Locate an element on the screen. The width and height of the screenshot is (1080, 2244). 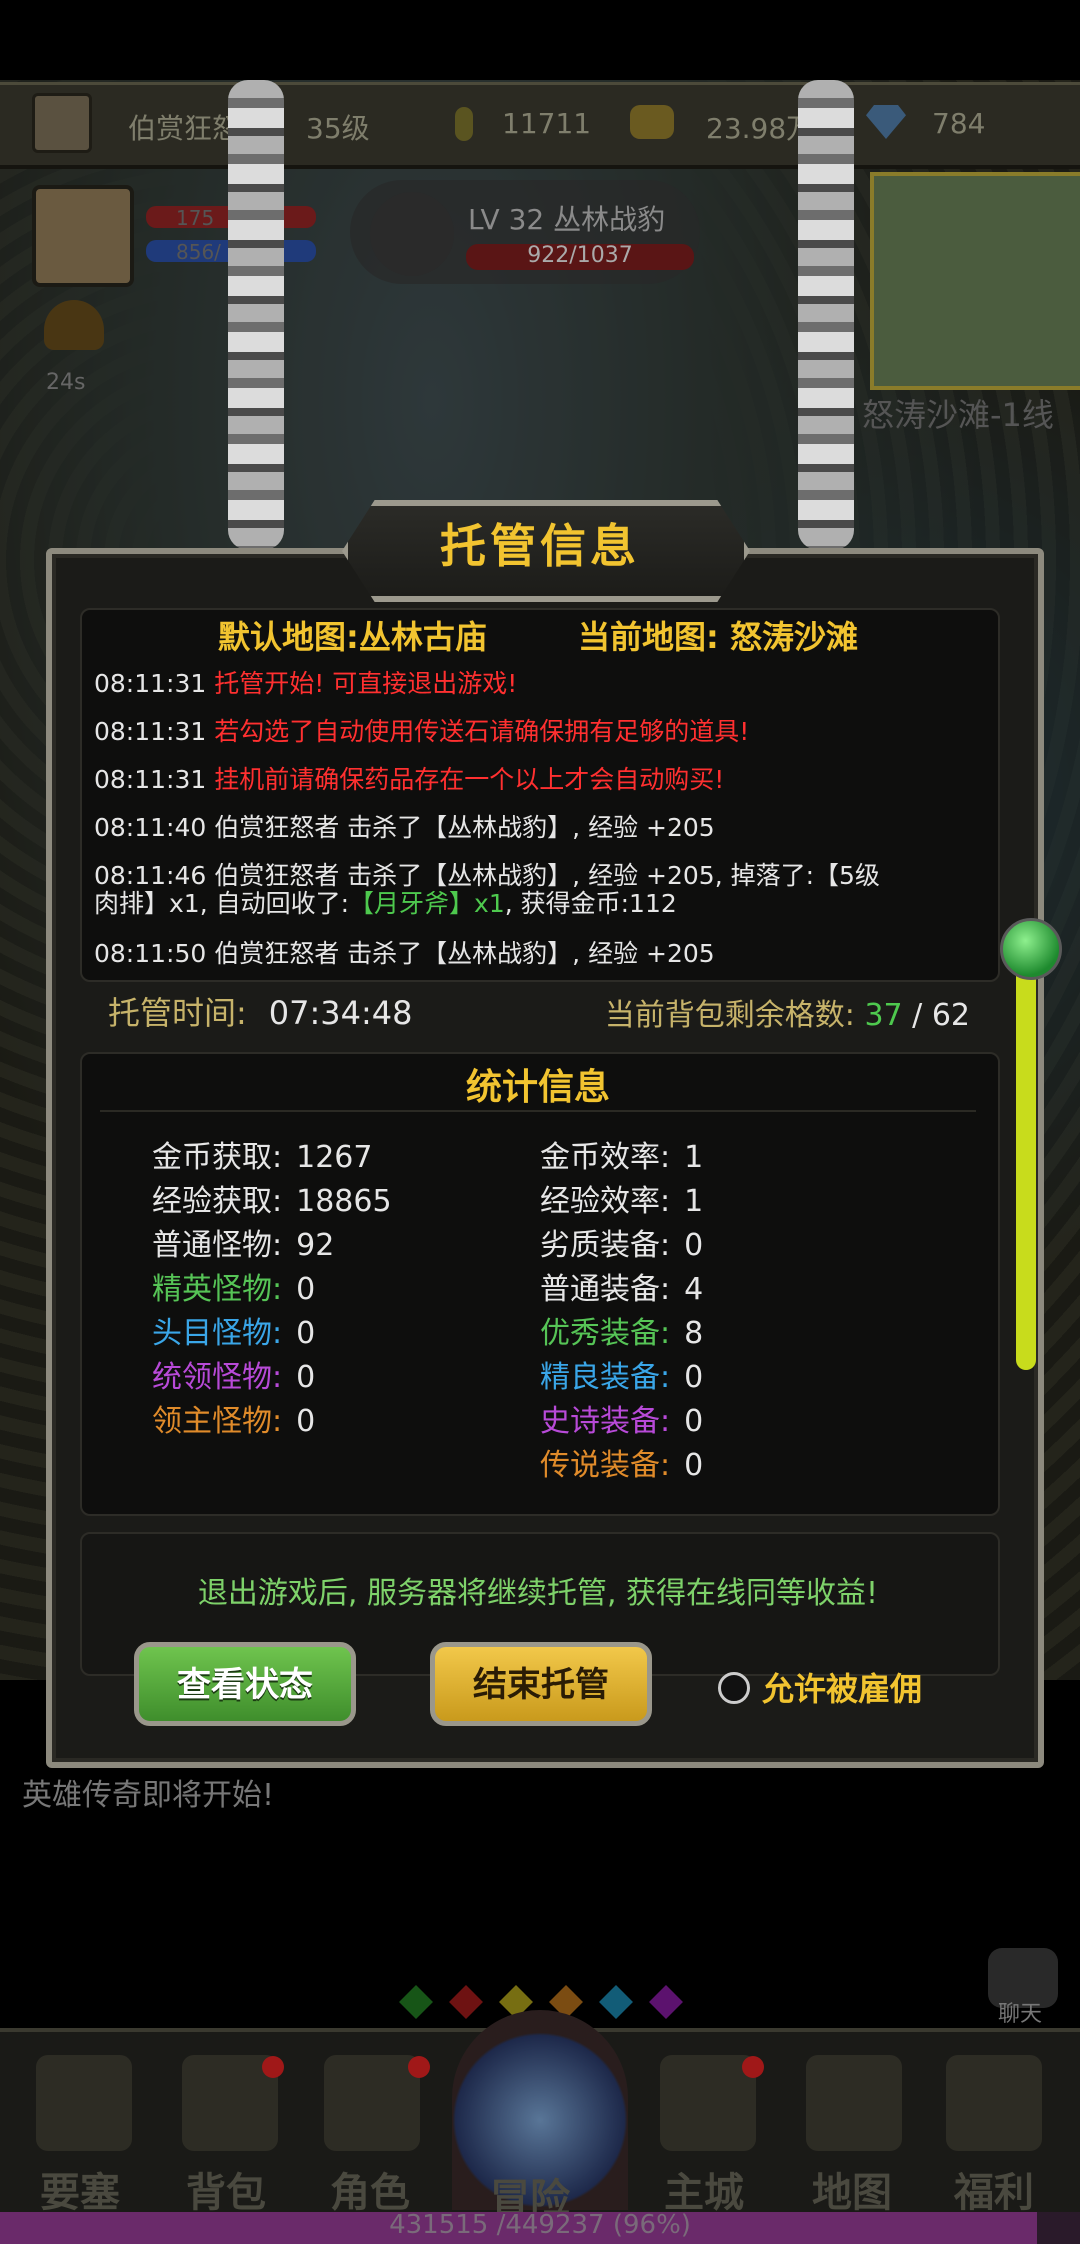
map-line-label: 怒涛沙滩-1线 is located at coordinates (958, 415).